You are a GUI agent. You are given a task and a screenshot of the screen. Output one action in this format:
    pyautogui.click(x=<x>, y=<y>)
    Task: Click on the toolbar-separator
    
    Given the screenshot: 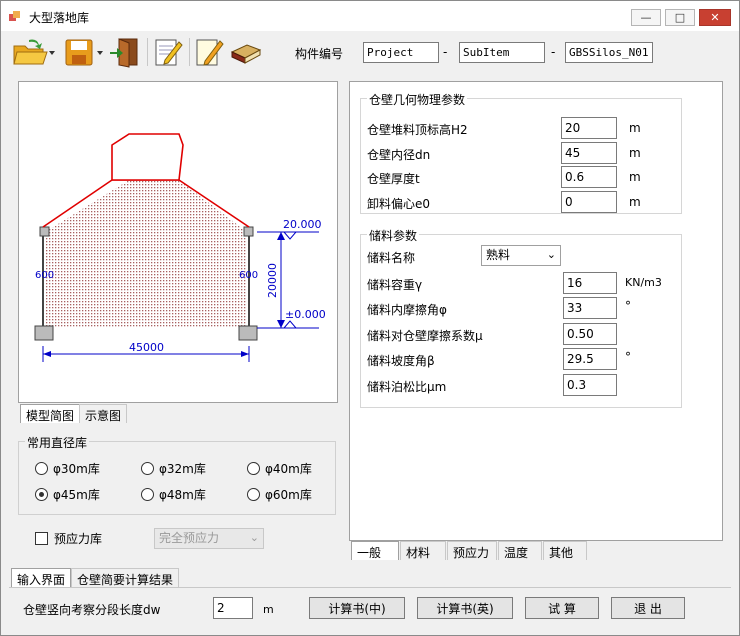 What is the action you would take?
    pyautogui.click(x=189, y=52)
    